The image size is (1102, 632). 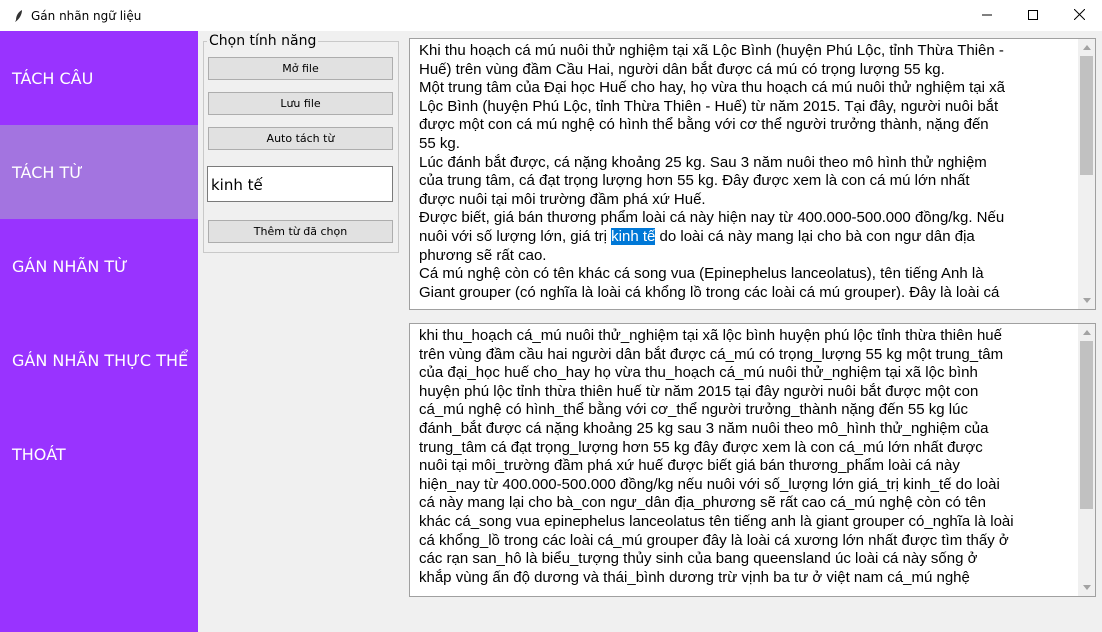 What do you see at coordinates (70, 266) in the screenshot?
I see `sidebar-item-label: GÁN NHÃN TỪ` at bounding box center [70, 266].